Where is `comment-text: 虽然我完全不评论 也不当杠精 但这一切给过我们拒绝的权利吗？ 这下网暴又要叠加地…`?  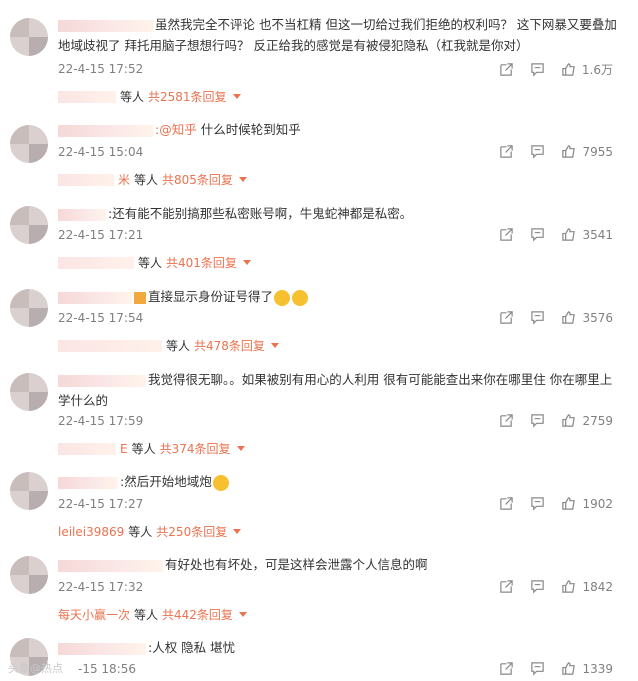 comment-text: 虽然我完全不评论 也不当杠精 但这一切给过我们拒绝的权利吗？ 这下网暴又要叠加地… is located at coordinates (337, 35).